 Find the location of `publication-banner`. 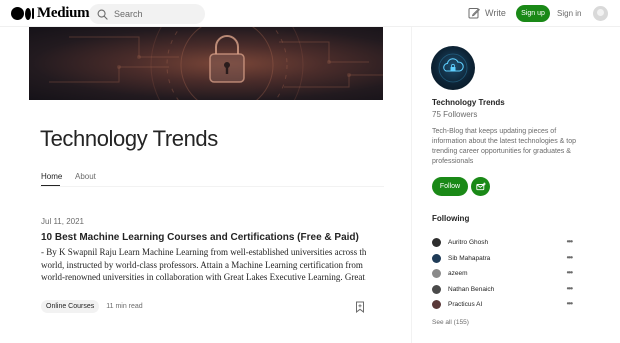

publication-banner is located at coordinates (206, 63).